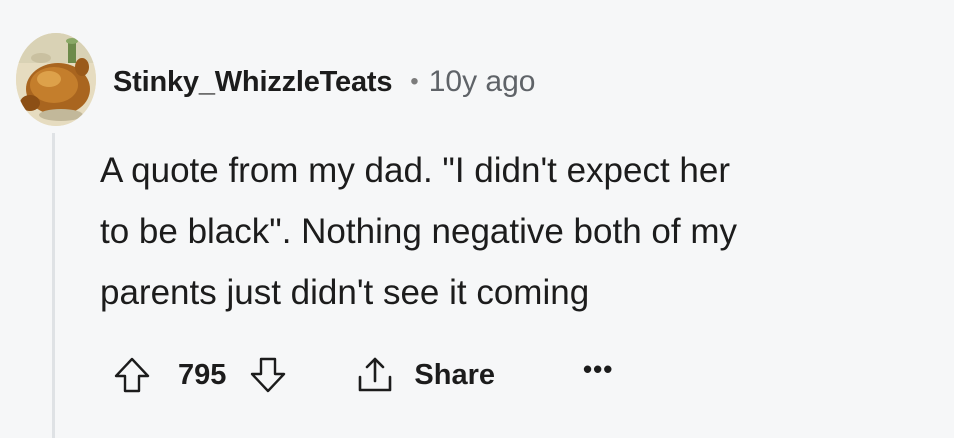  I want to click on arrow-up-icon, so click(132, 375).